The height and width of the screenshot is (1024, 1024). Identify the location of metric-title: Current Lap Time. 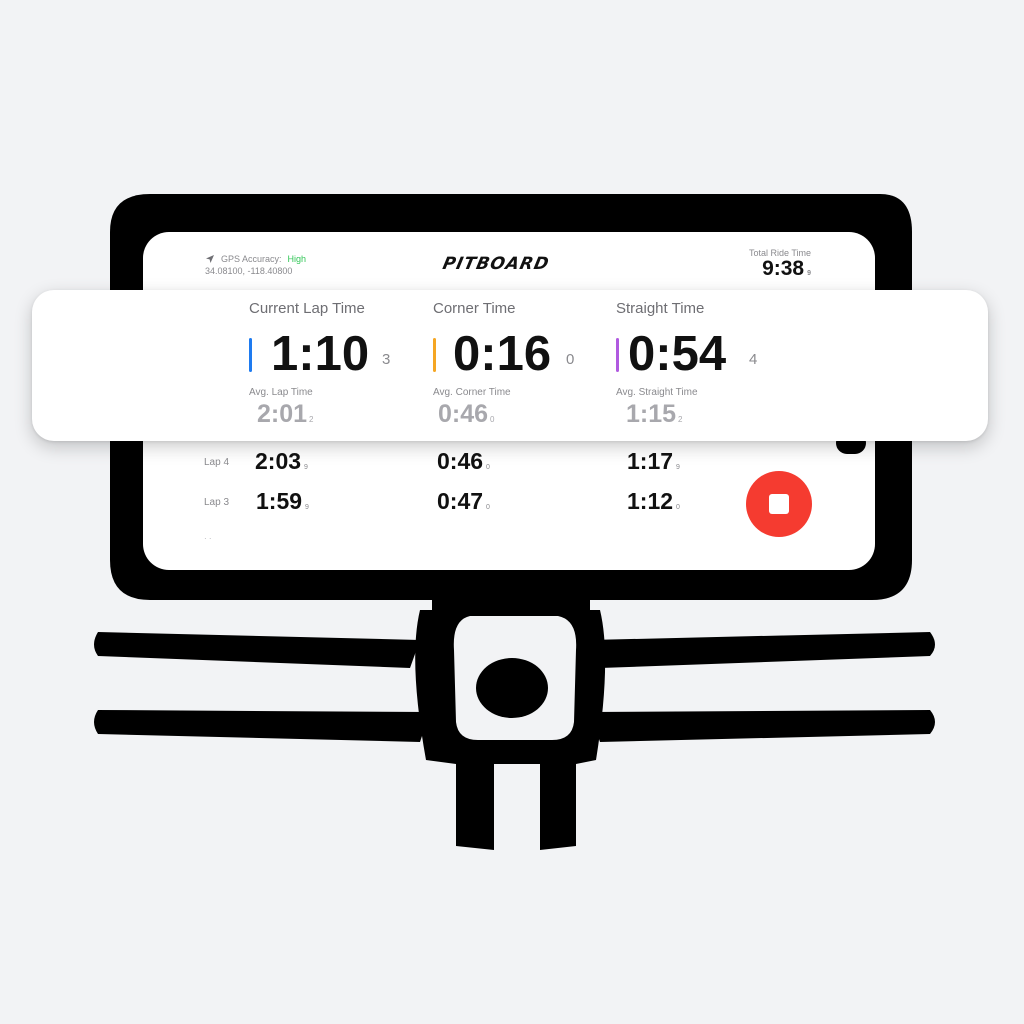
(307, 308).